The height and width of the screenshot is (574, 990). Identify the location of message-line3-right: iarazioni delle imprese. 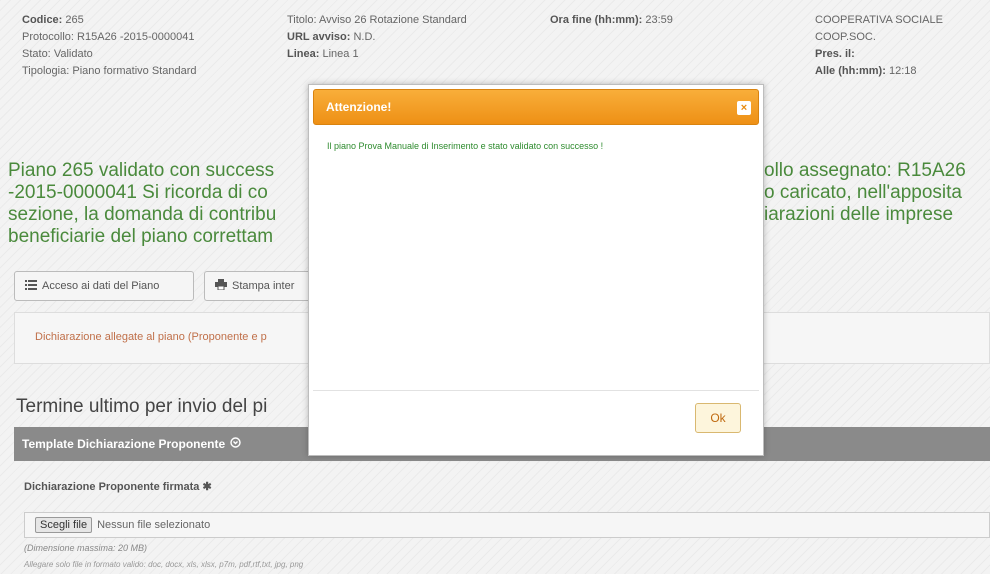
(859, 214).